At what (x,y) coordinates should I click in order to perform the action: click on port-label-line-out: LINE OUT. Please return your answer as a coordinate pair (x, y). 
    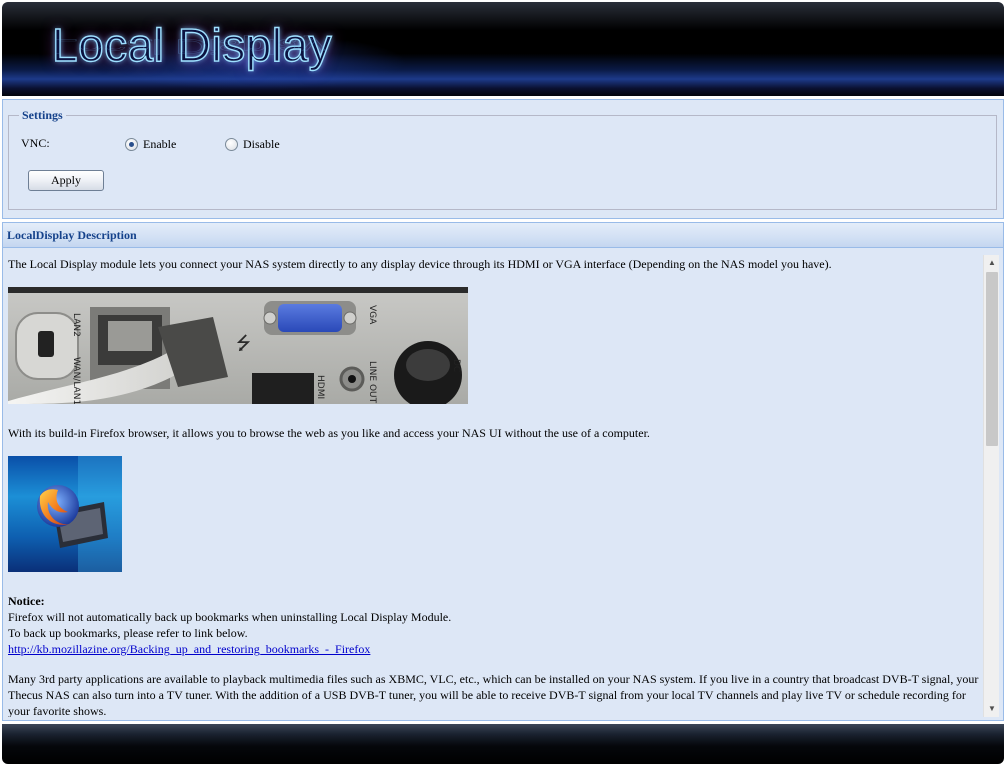
    Looking at the image, I should click on (372, 382).